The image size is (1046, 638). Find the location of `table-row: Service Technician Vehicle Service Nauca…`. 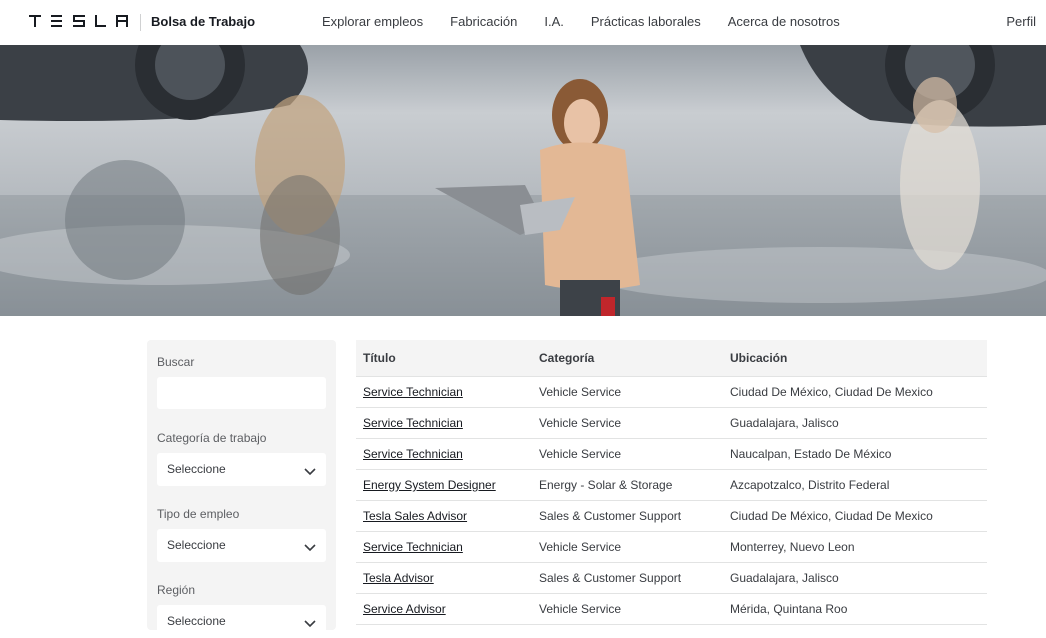

table-row: Service Technician Vehicle Service Nauca… is located at coordinates (671, 454).